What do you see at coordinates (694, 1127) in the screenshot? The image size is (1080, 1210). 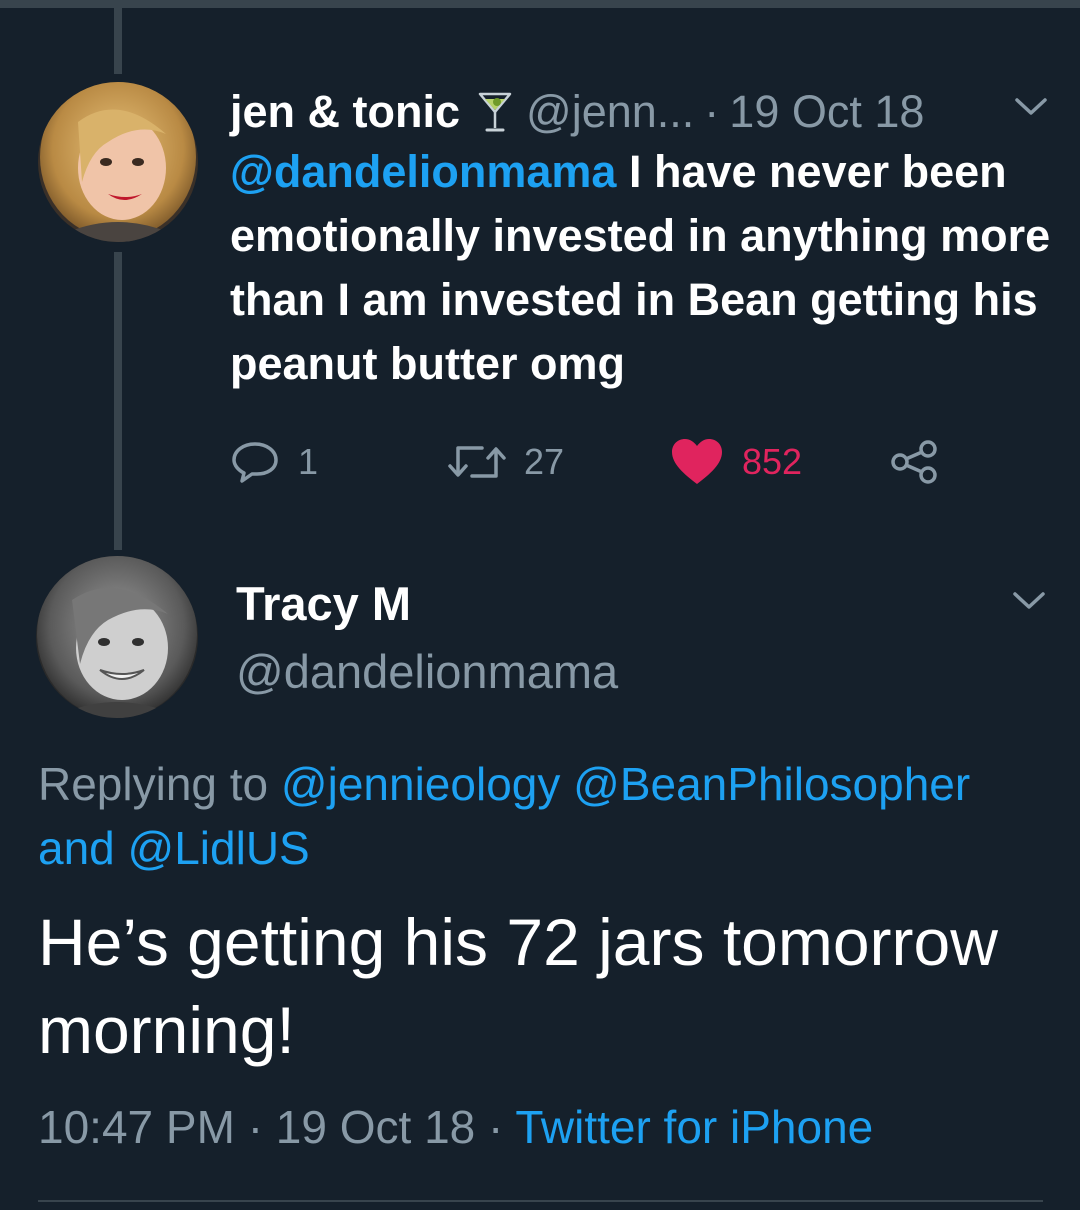 I see `tweet-source-link: Twitter for iPhone` at bounding box center [694, 1127].